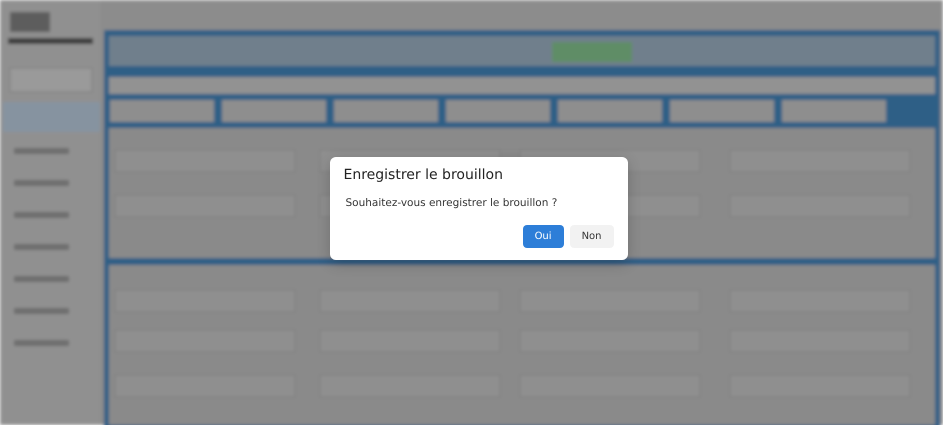 The width and height of the screenshot is (943, 425). What do you see at coordinates (424, 175) in the screenshot?
I see `dialog-title: Enregistrer le brouillon` at bounding box center [424, 175].